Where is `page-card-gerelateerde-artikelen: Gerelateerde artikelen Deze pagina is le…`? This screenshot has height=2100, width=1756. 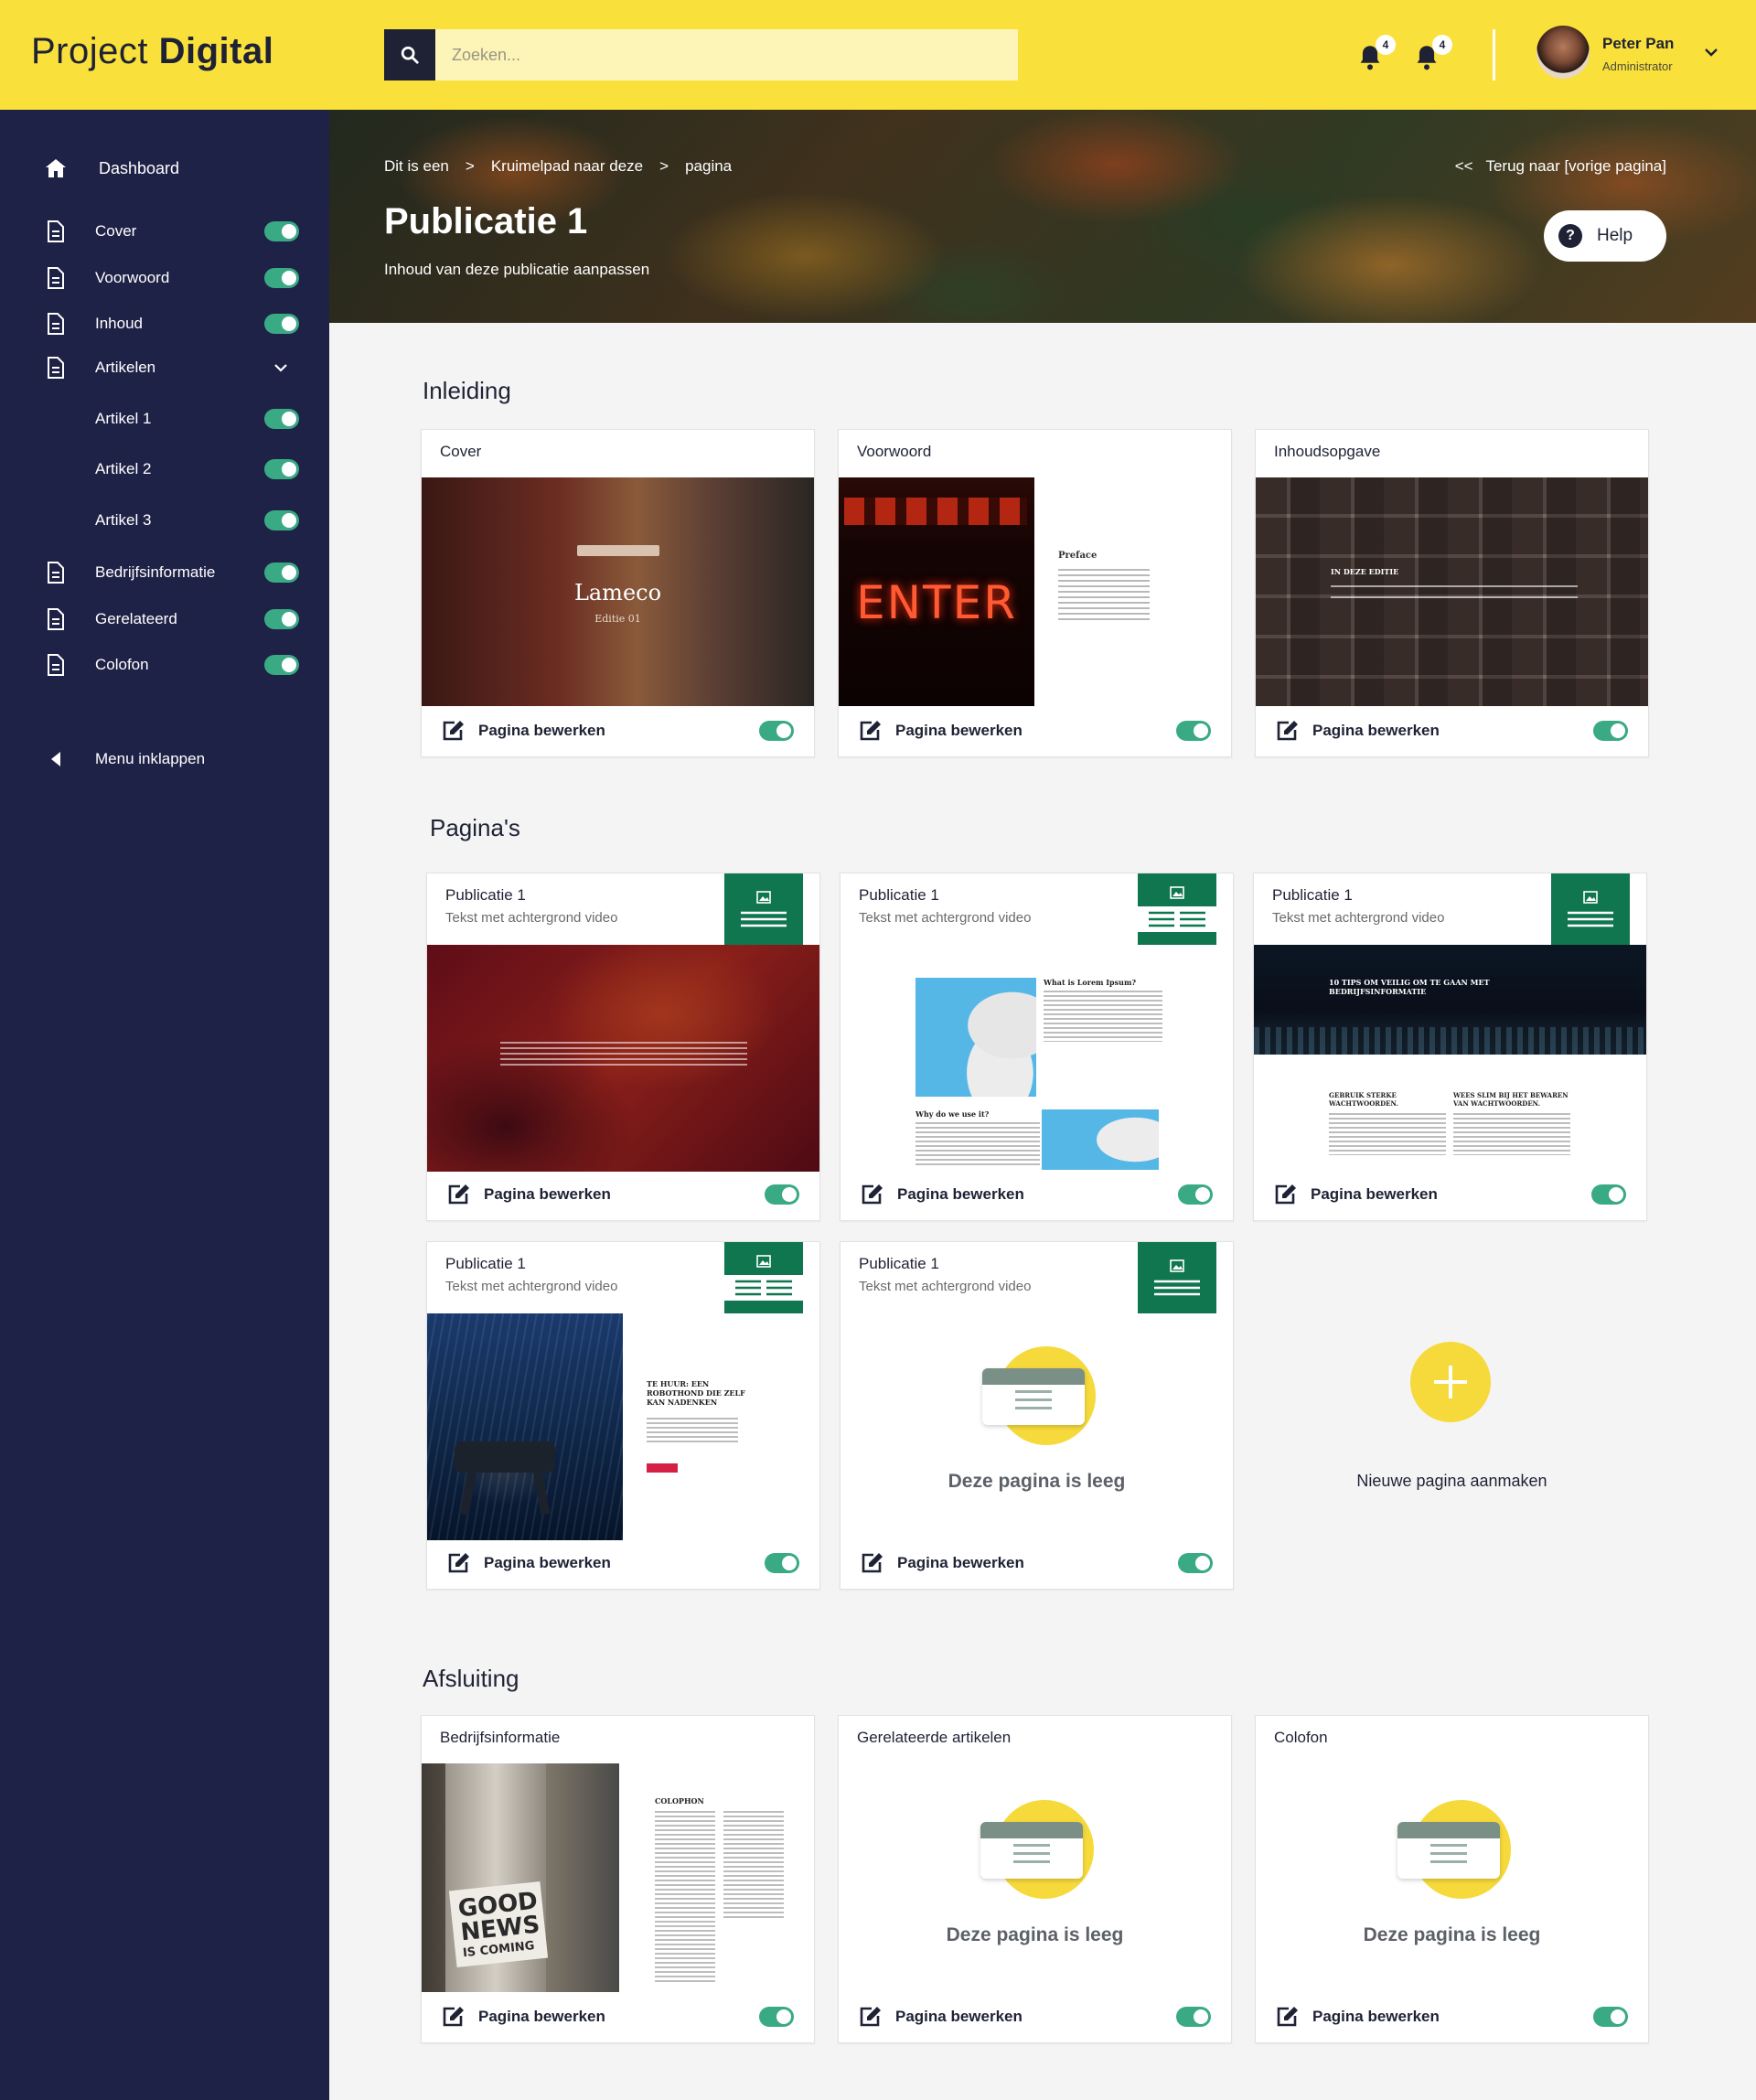 page-card-gerelateerde-artikelen: Gerelateerde artikelen Deze pagina is le… is located at coordinates (1035, 1879).